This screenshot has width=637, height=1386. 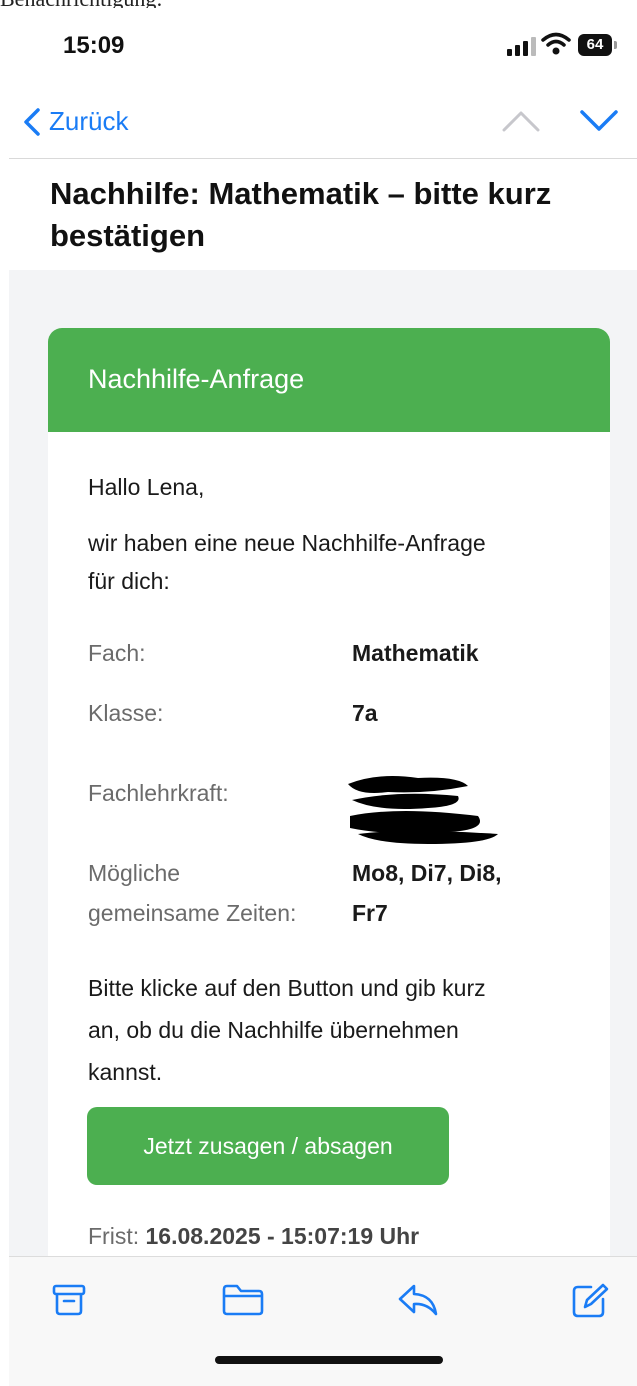 I want to click on move-folder-button, so click(x=243, y=1302).